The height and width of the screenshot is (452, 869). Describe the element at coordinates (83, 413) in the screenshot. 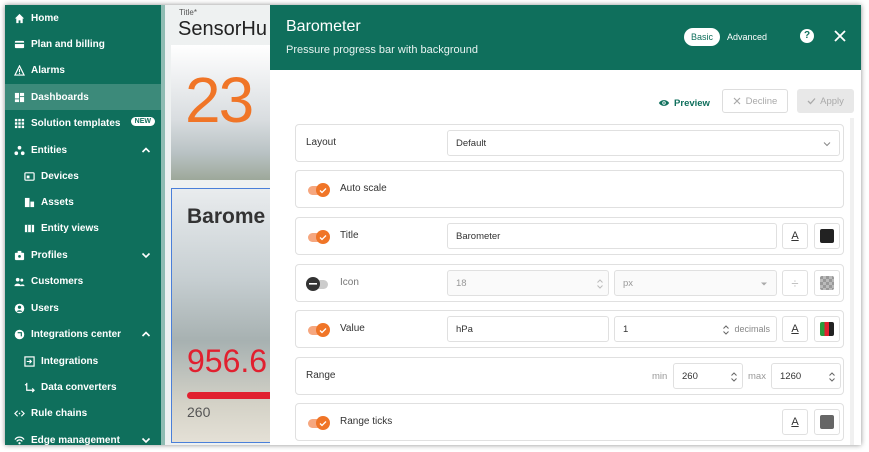

I see `sidebar-item-rule-chains: Rule chains` at that location.